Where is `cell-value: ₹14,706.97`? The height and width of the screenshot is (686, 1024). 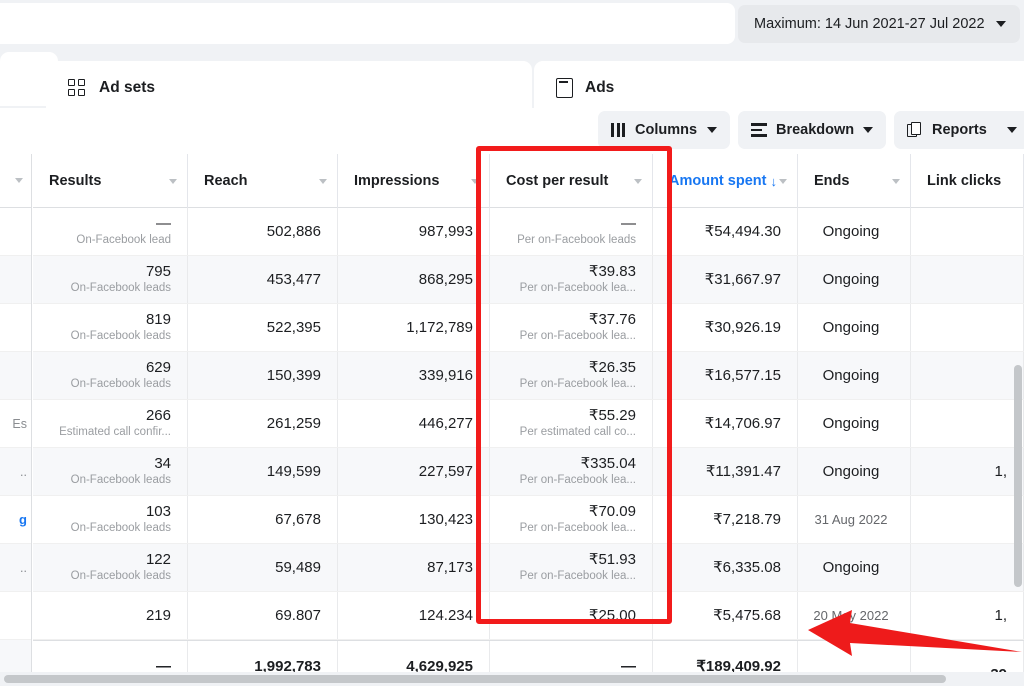 cell-value: ₹14,706.97 is located at coordinates (742, 423).